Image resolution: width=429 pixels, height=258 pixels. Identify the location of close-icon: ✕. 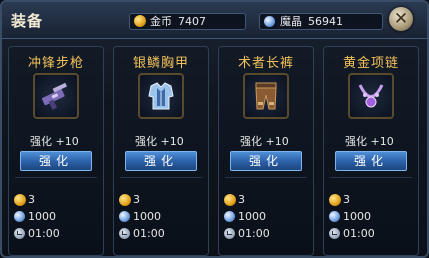
(401, 19).